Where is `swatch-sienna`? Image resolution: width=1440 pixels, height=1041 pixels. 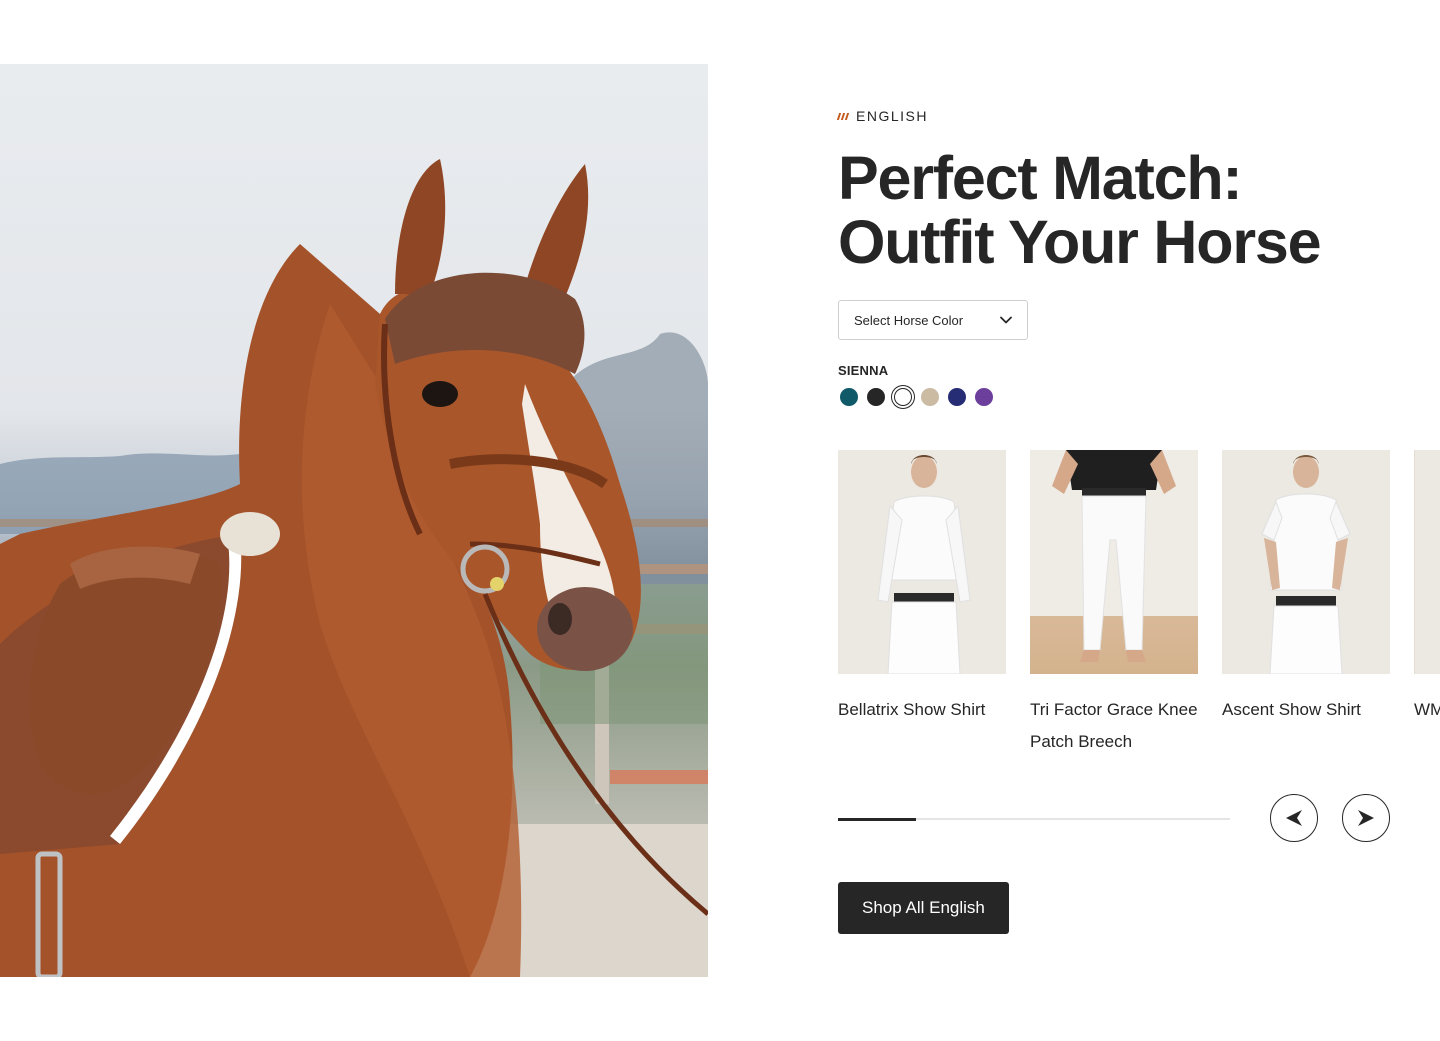 swatch-sienna is located at coordinates (903, 397).